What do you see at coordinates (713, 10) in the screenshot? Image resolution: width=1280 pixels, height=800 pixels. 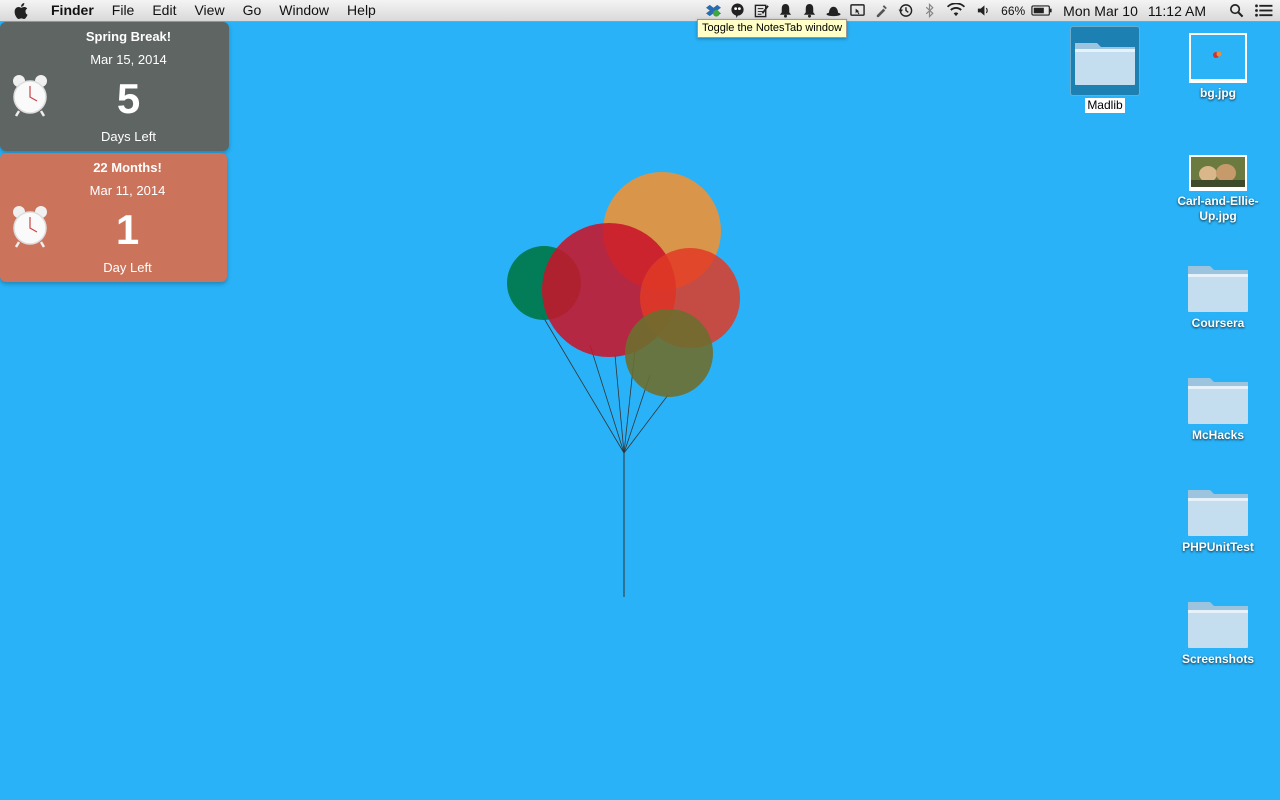 I see `dropbox-icon` at bounding box center [713, 10].